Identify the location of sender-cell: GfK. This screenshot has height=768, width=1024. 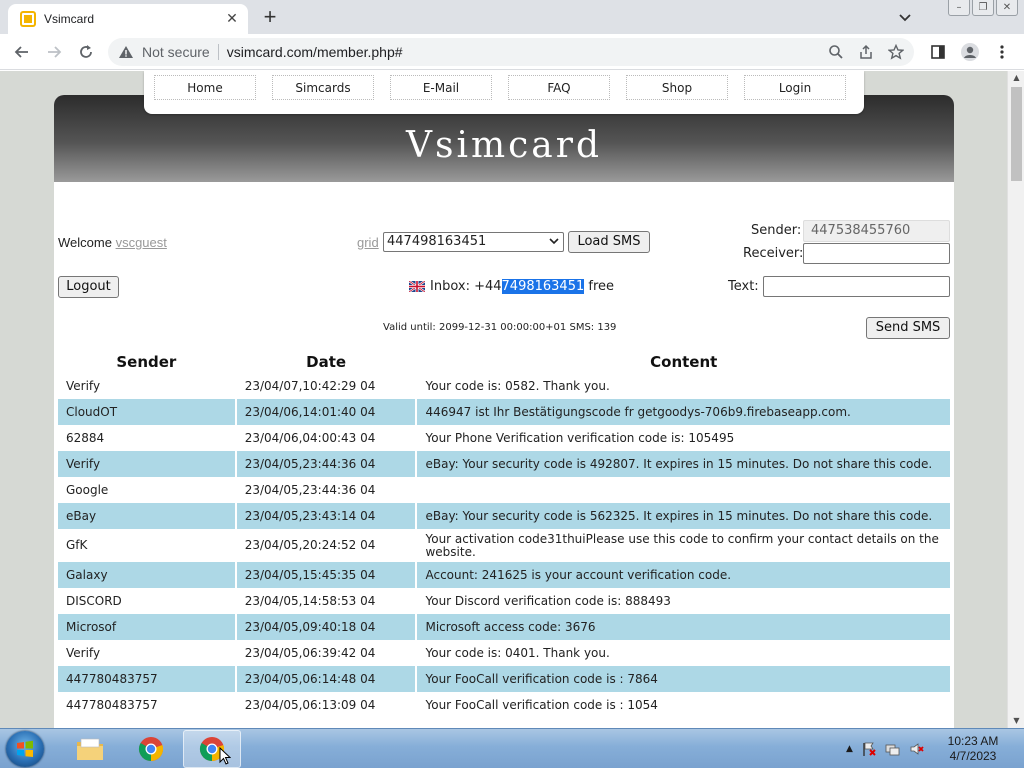
(77, 545).